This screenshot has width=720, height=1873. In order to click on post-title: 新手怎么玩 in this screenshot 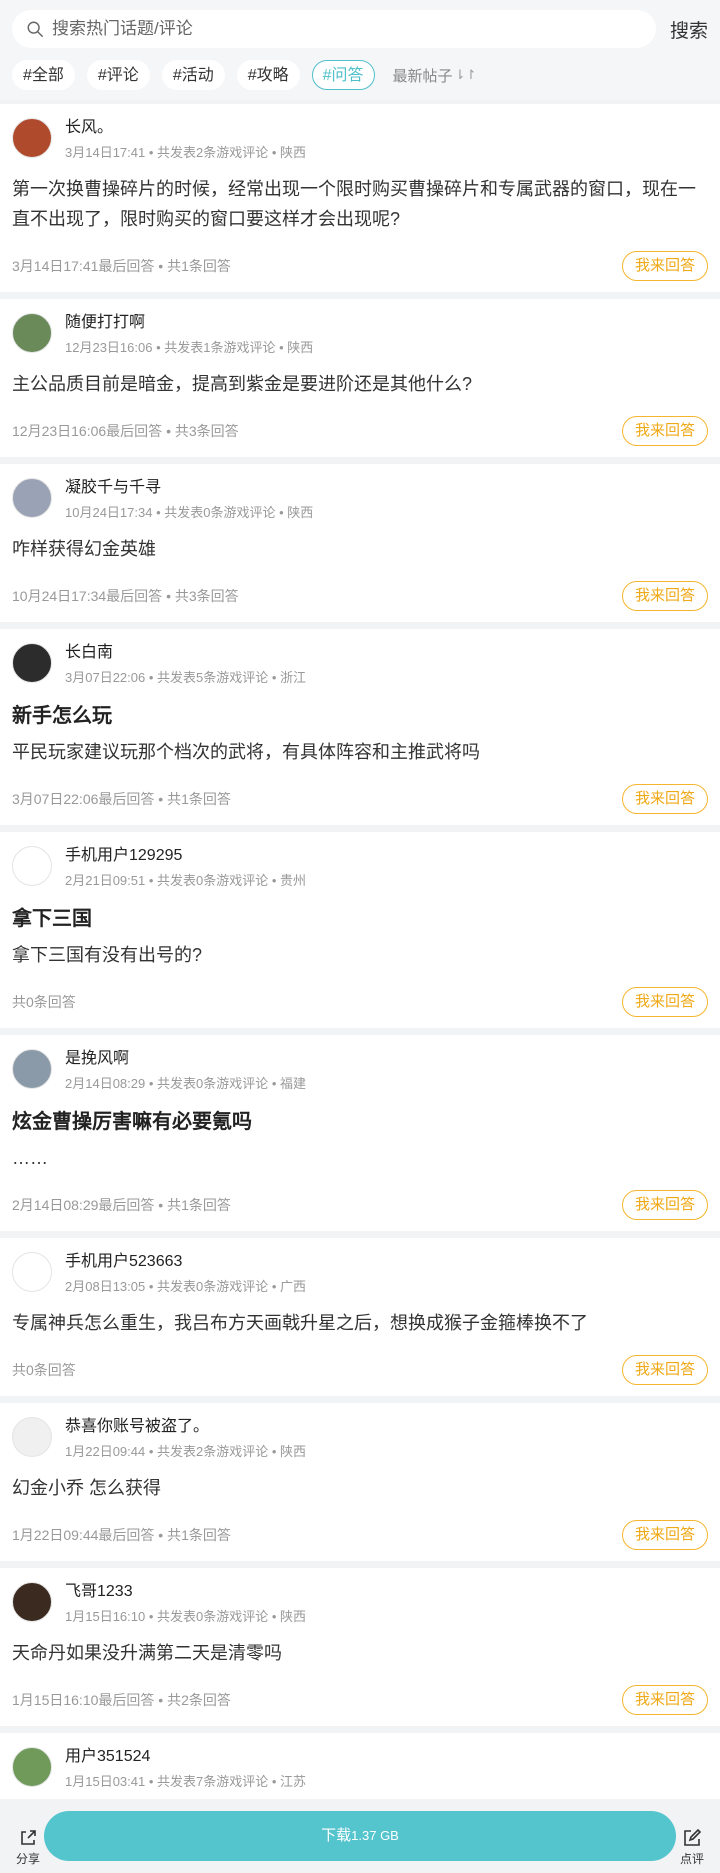, I will do `click(360, 716)`.